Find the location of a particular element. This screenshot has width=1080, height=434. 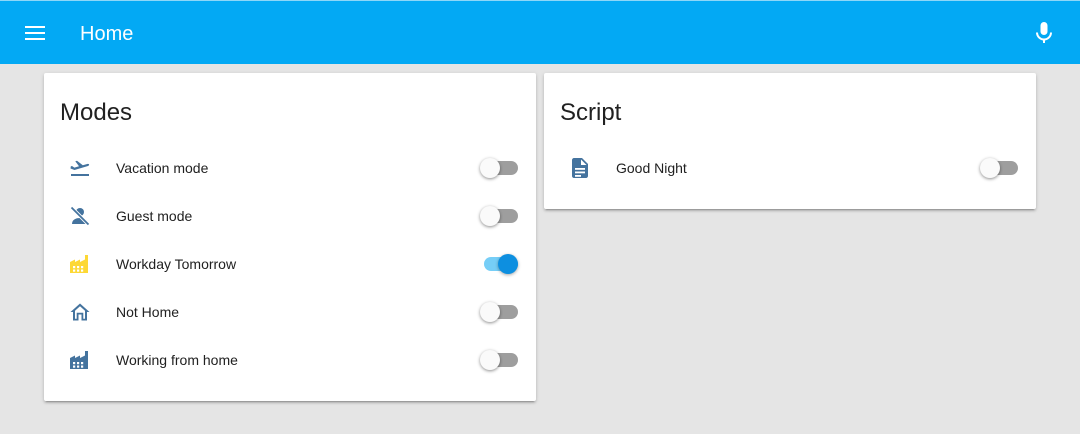

entity-row-guest-mode: Guest mode is located at coordinates (290, 216).